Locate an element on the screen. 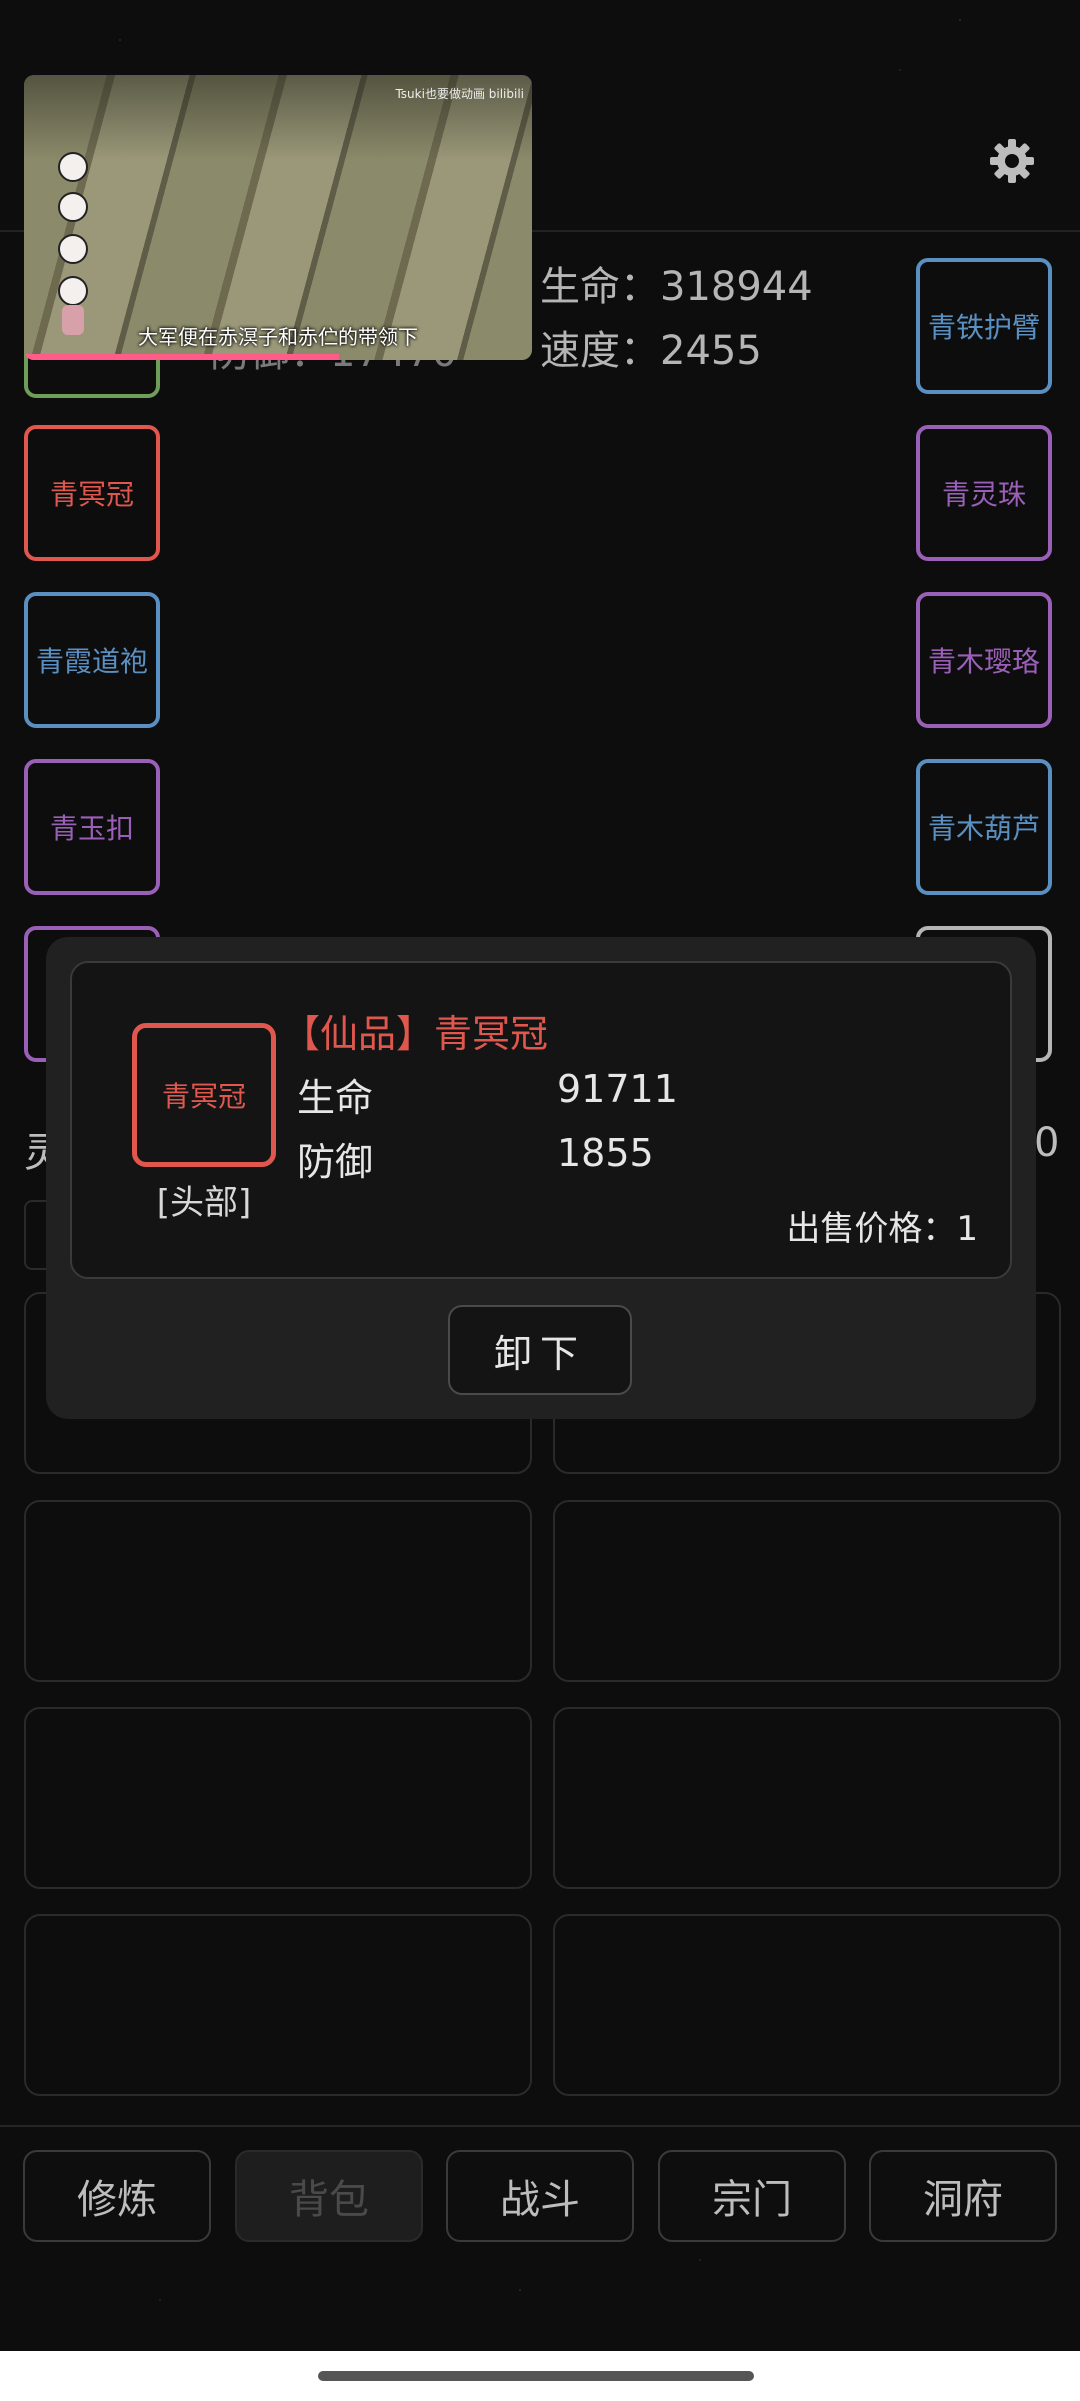  nav-sect-button: 宗门 is located at coordinates (752, 2196).